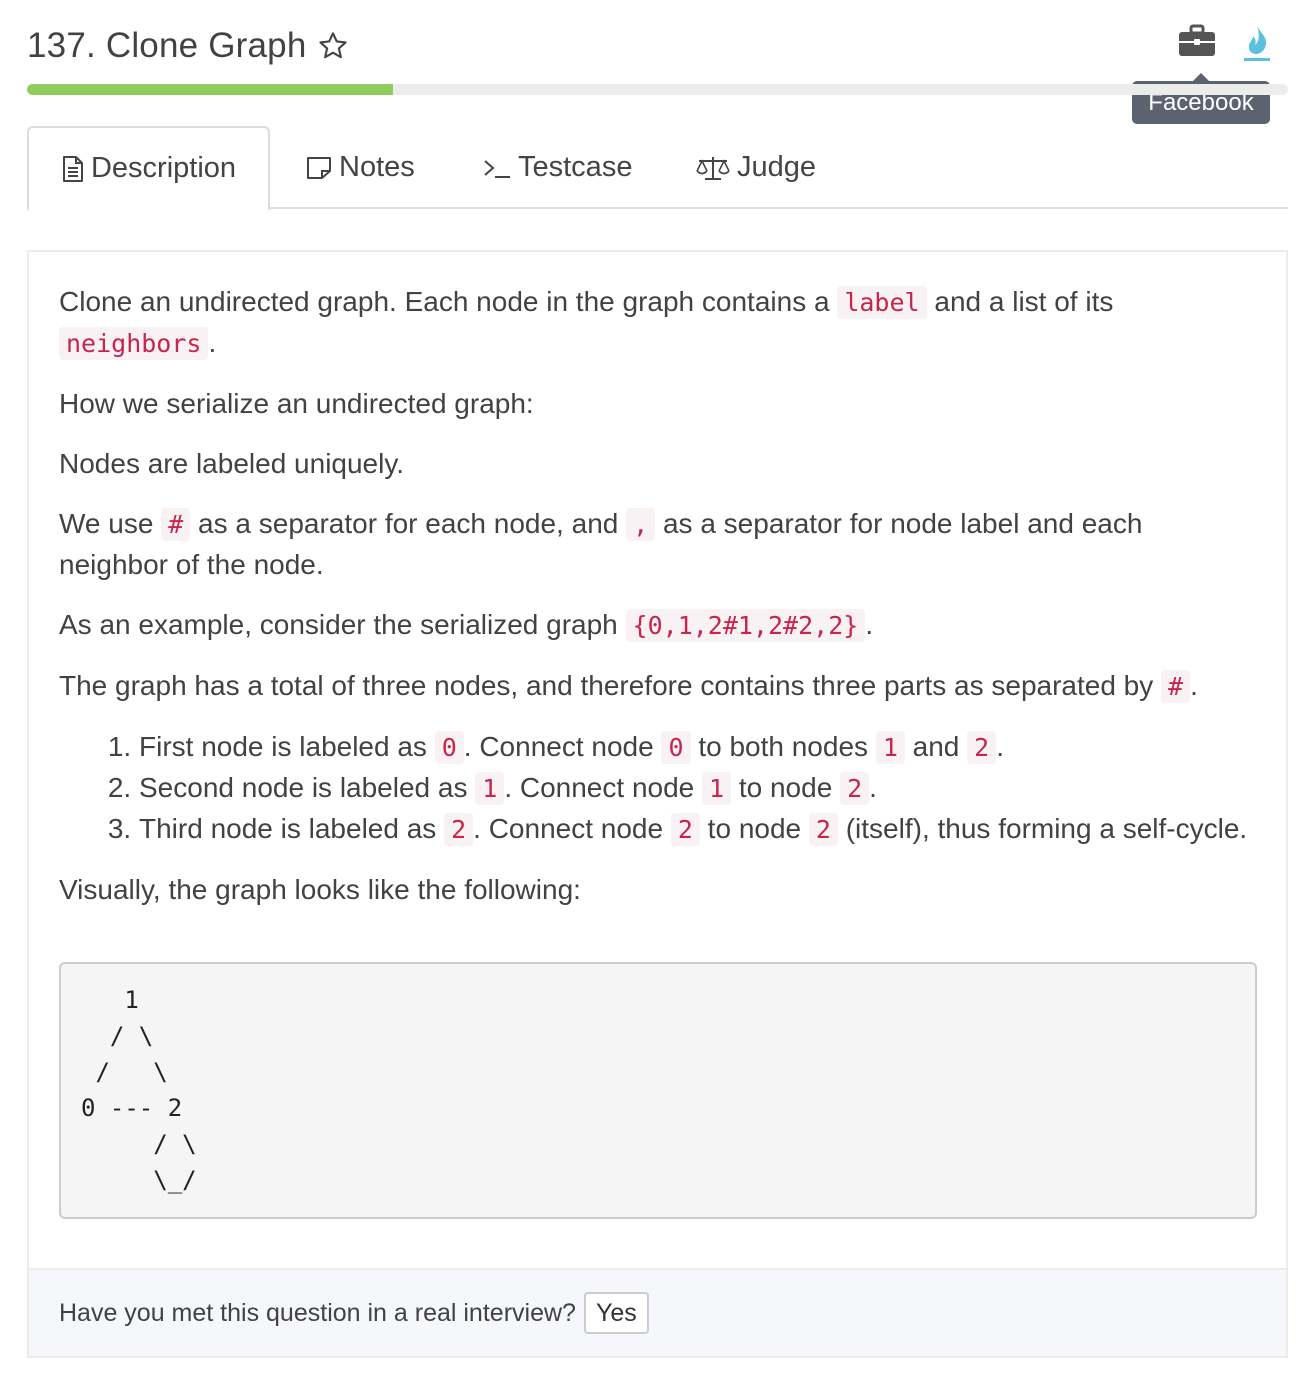 The image size is (1314, 1386). I want to click on inline-code: {0,1,2#1,2#2,2}, so click(745, 625).